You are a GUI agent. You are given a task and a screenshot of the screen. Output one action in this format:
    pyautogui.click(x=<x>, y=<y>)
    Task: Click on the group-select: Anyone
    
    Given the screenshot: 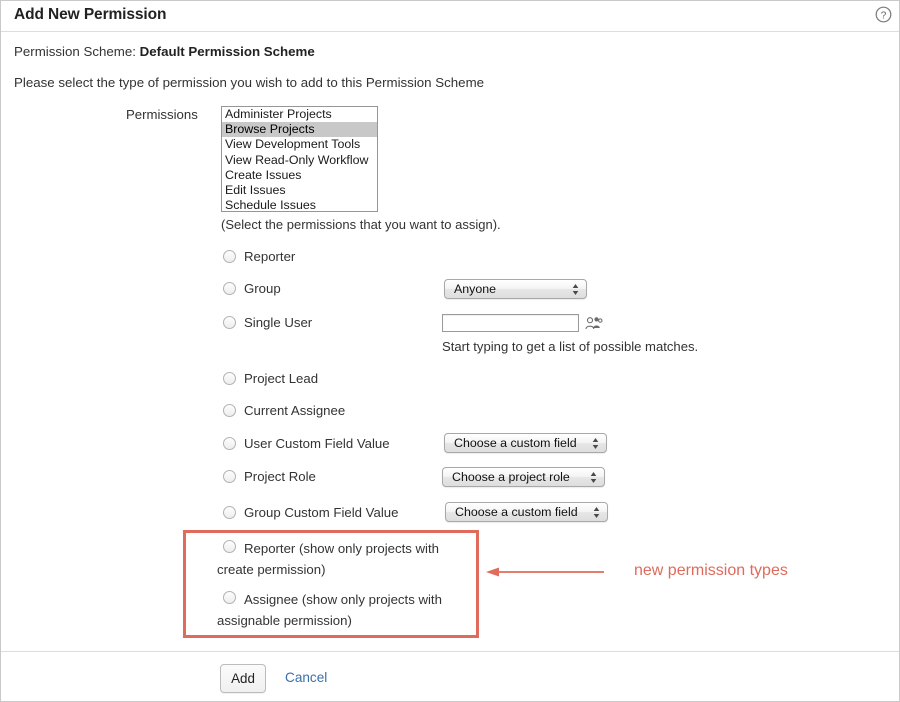 What is the action you would take?
    pyautogui.click(x=515, y=289)
    